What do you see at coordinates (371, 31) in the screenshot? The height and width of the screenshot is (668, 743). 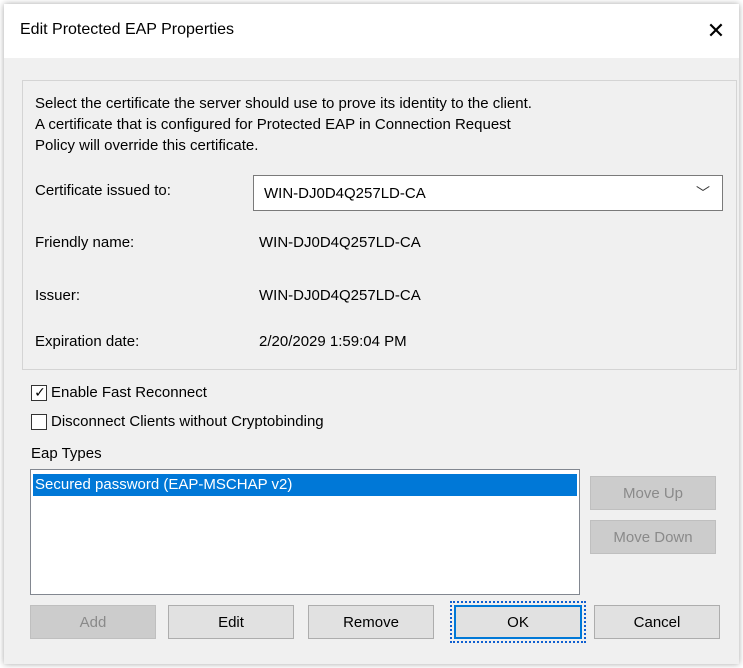 I see `title-bar: Edit Protected EAP Properties ✕` at bounding box center [371, 31].